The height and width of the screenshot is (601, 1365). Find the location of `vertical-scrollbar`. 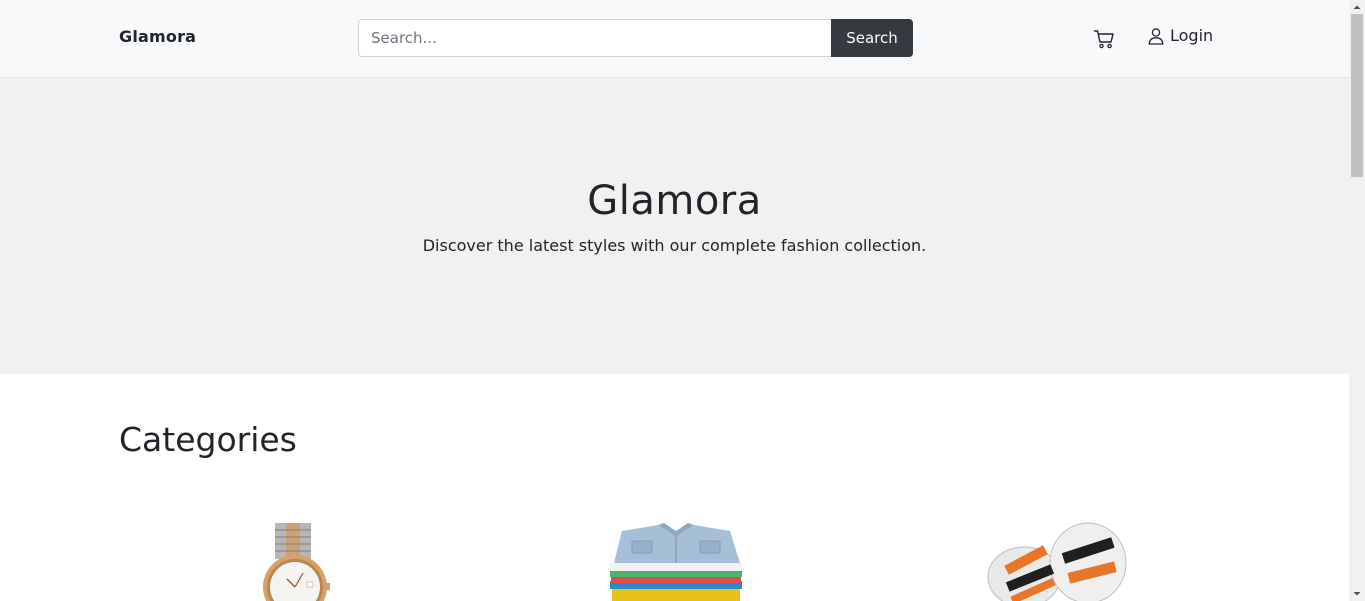

vertical-scrollbar is located at coordinates (1357, 300).